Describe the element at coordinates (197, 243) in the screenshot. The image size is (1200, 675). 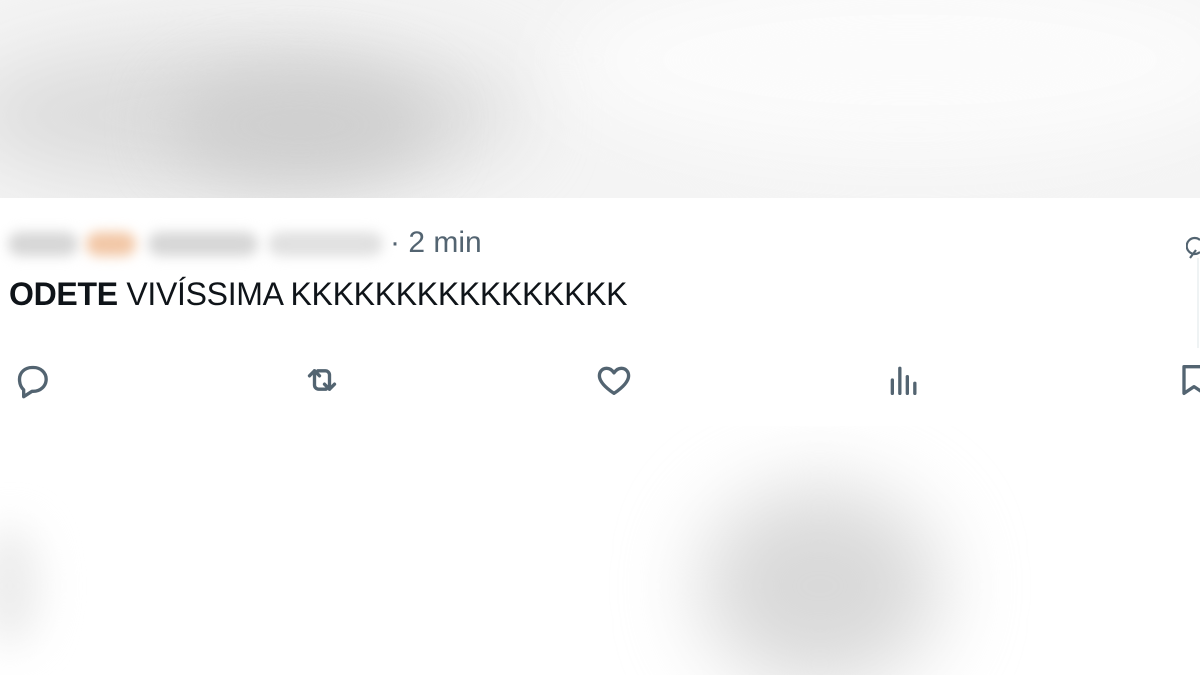
I see `blurred-author-name` at that location.